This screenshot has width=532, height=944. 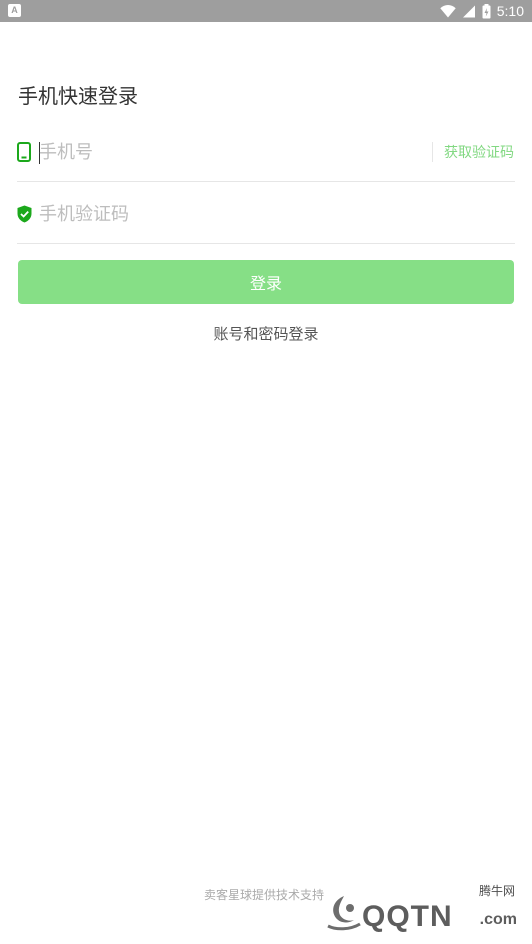 I want to click on code-divider, so click(x=432, y=152).